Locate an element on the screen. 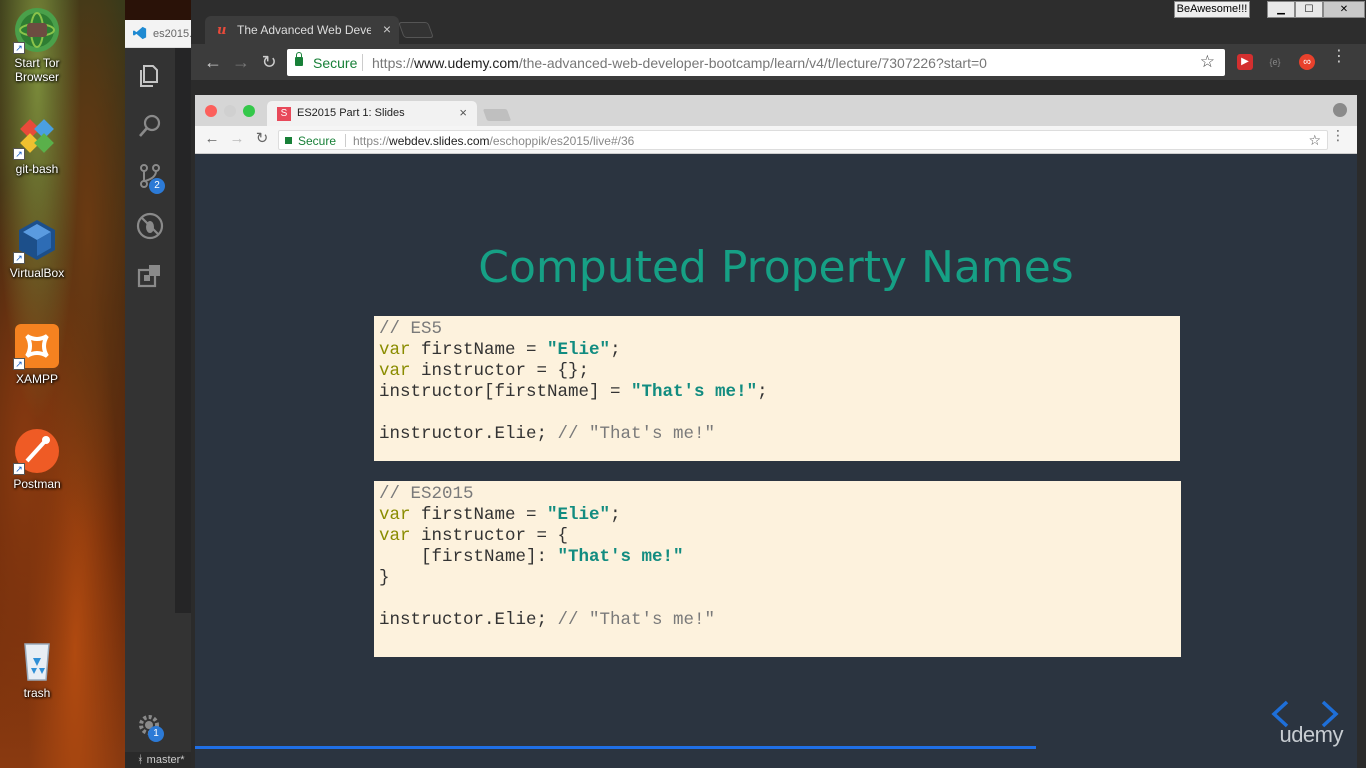  desktop-icon-postman: ↗ Postman is located at coordinates (37, 459).